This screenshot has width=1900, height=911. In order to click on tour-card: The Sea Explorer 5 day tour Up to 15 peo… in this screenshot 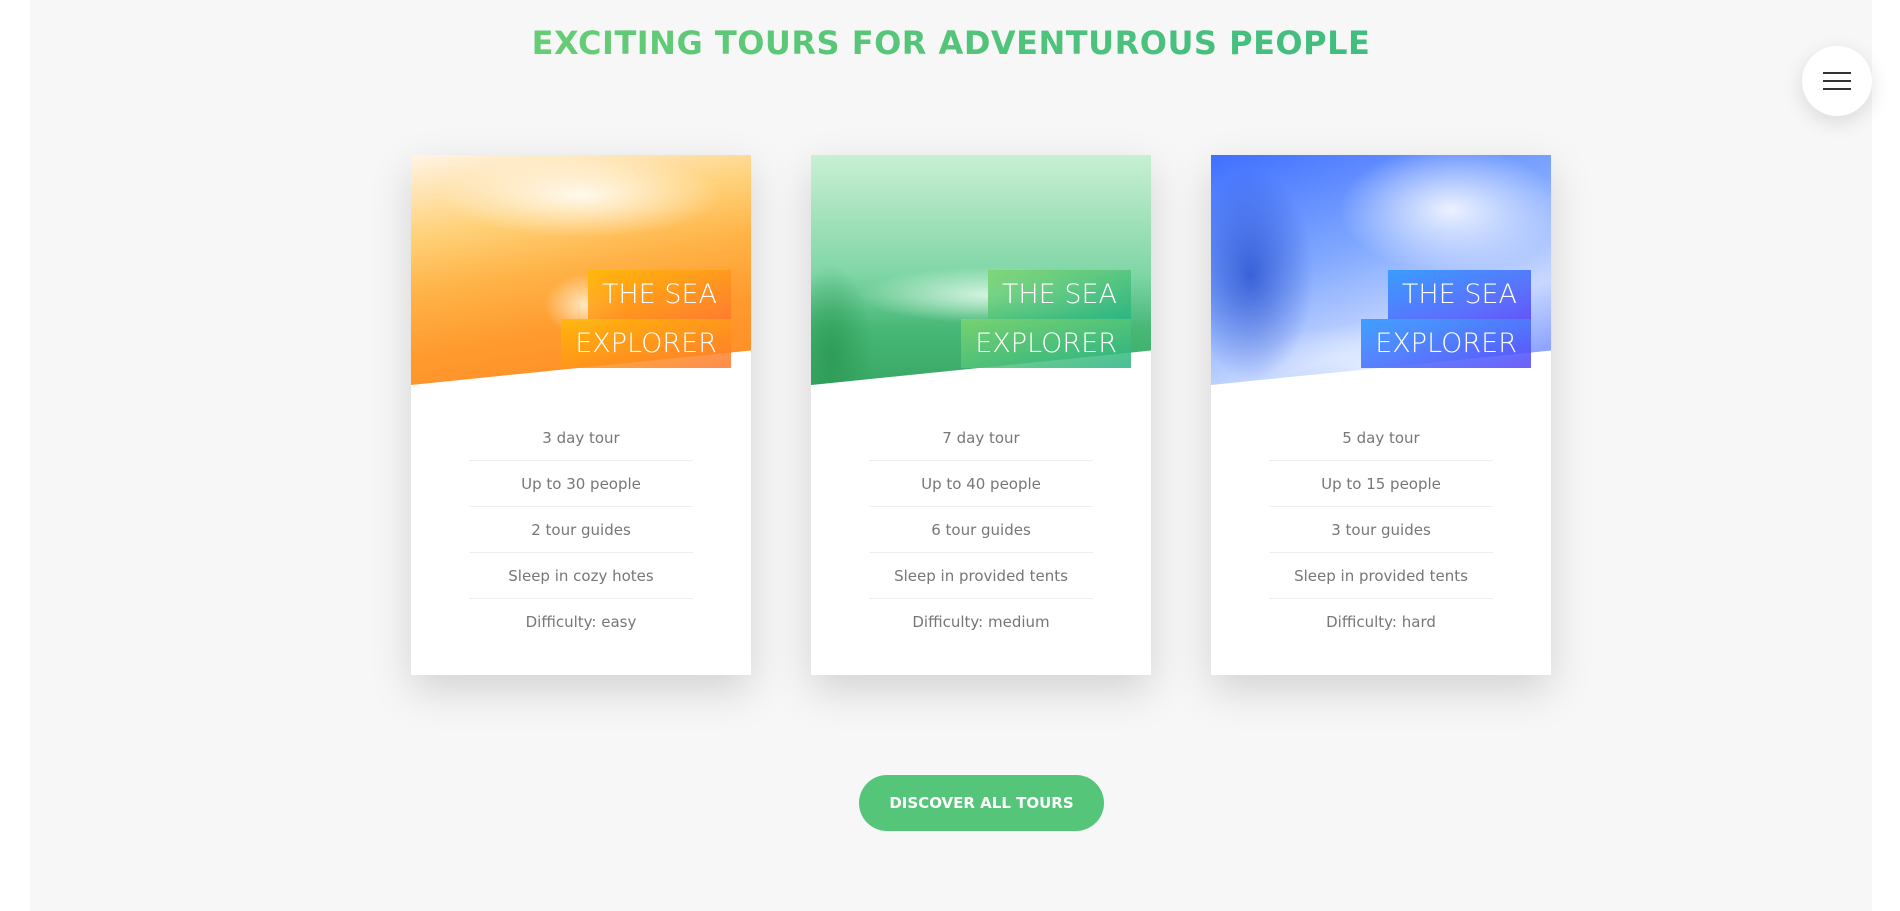, I will do `click(1381, 415)`.